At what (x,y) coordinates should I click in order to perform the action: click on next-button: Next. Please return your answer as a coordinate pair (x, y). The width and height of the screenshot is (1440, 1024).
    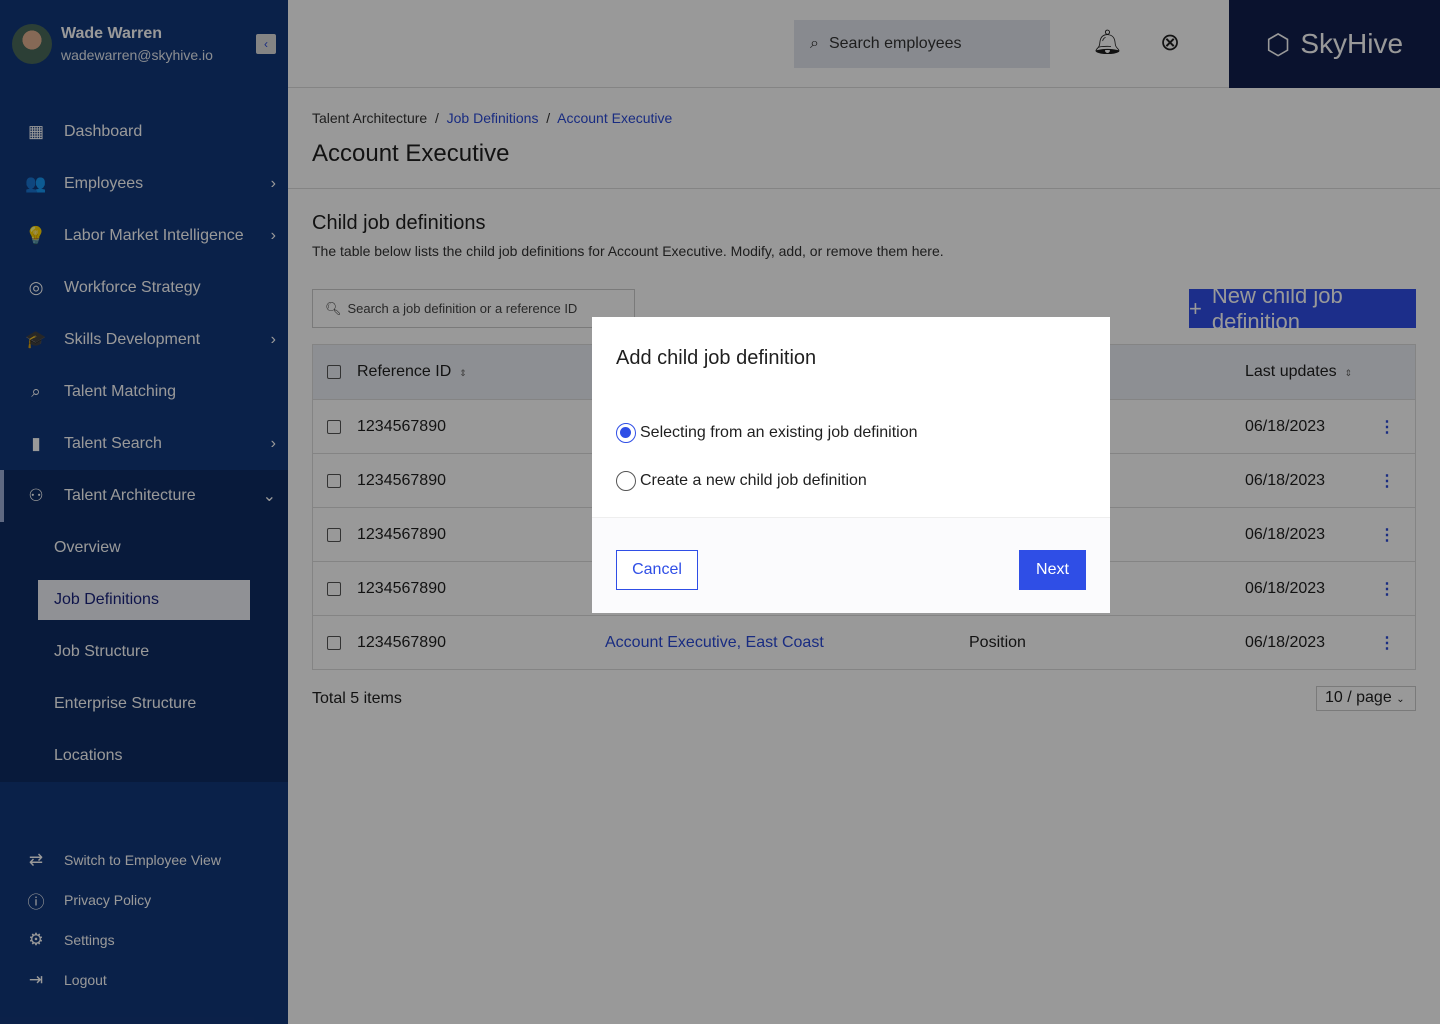
    Looking at the image, I should click on (1052, 570).